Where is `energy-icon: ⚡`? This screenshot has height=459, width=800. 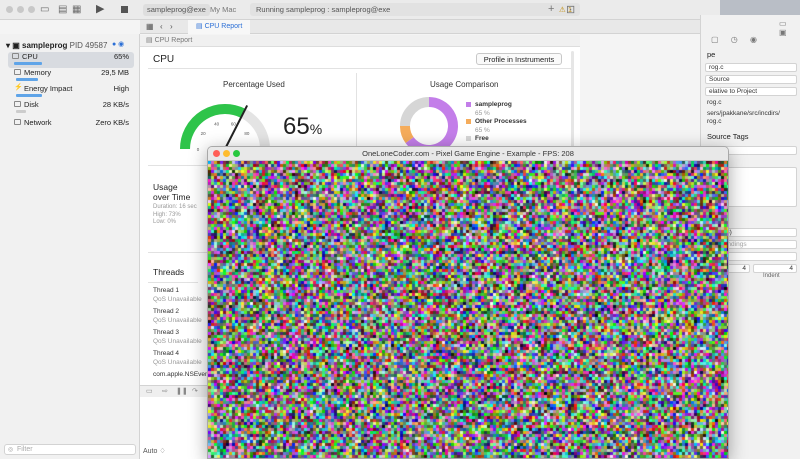
energy-icon: ⚡ is located at coordinates (18, 87).